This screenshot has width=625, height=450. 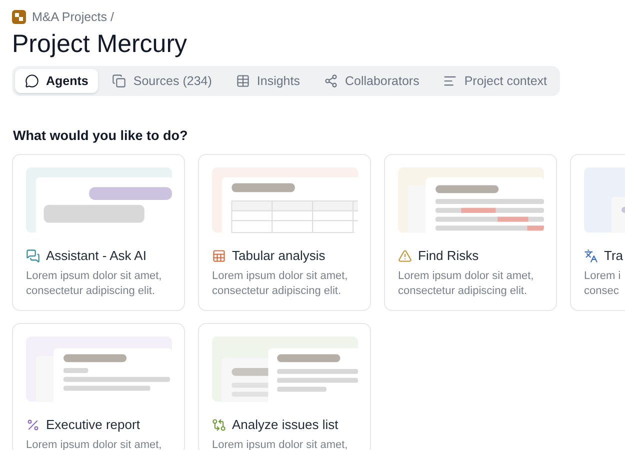 What do you see at coordinates (56, 81) in the screenshot?
I see `tab: Agents` at bounding box center [56, 81].